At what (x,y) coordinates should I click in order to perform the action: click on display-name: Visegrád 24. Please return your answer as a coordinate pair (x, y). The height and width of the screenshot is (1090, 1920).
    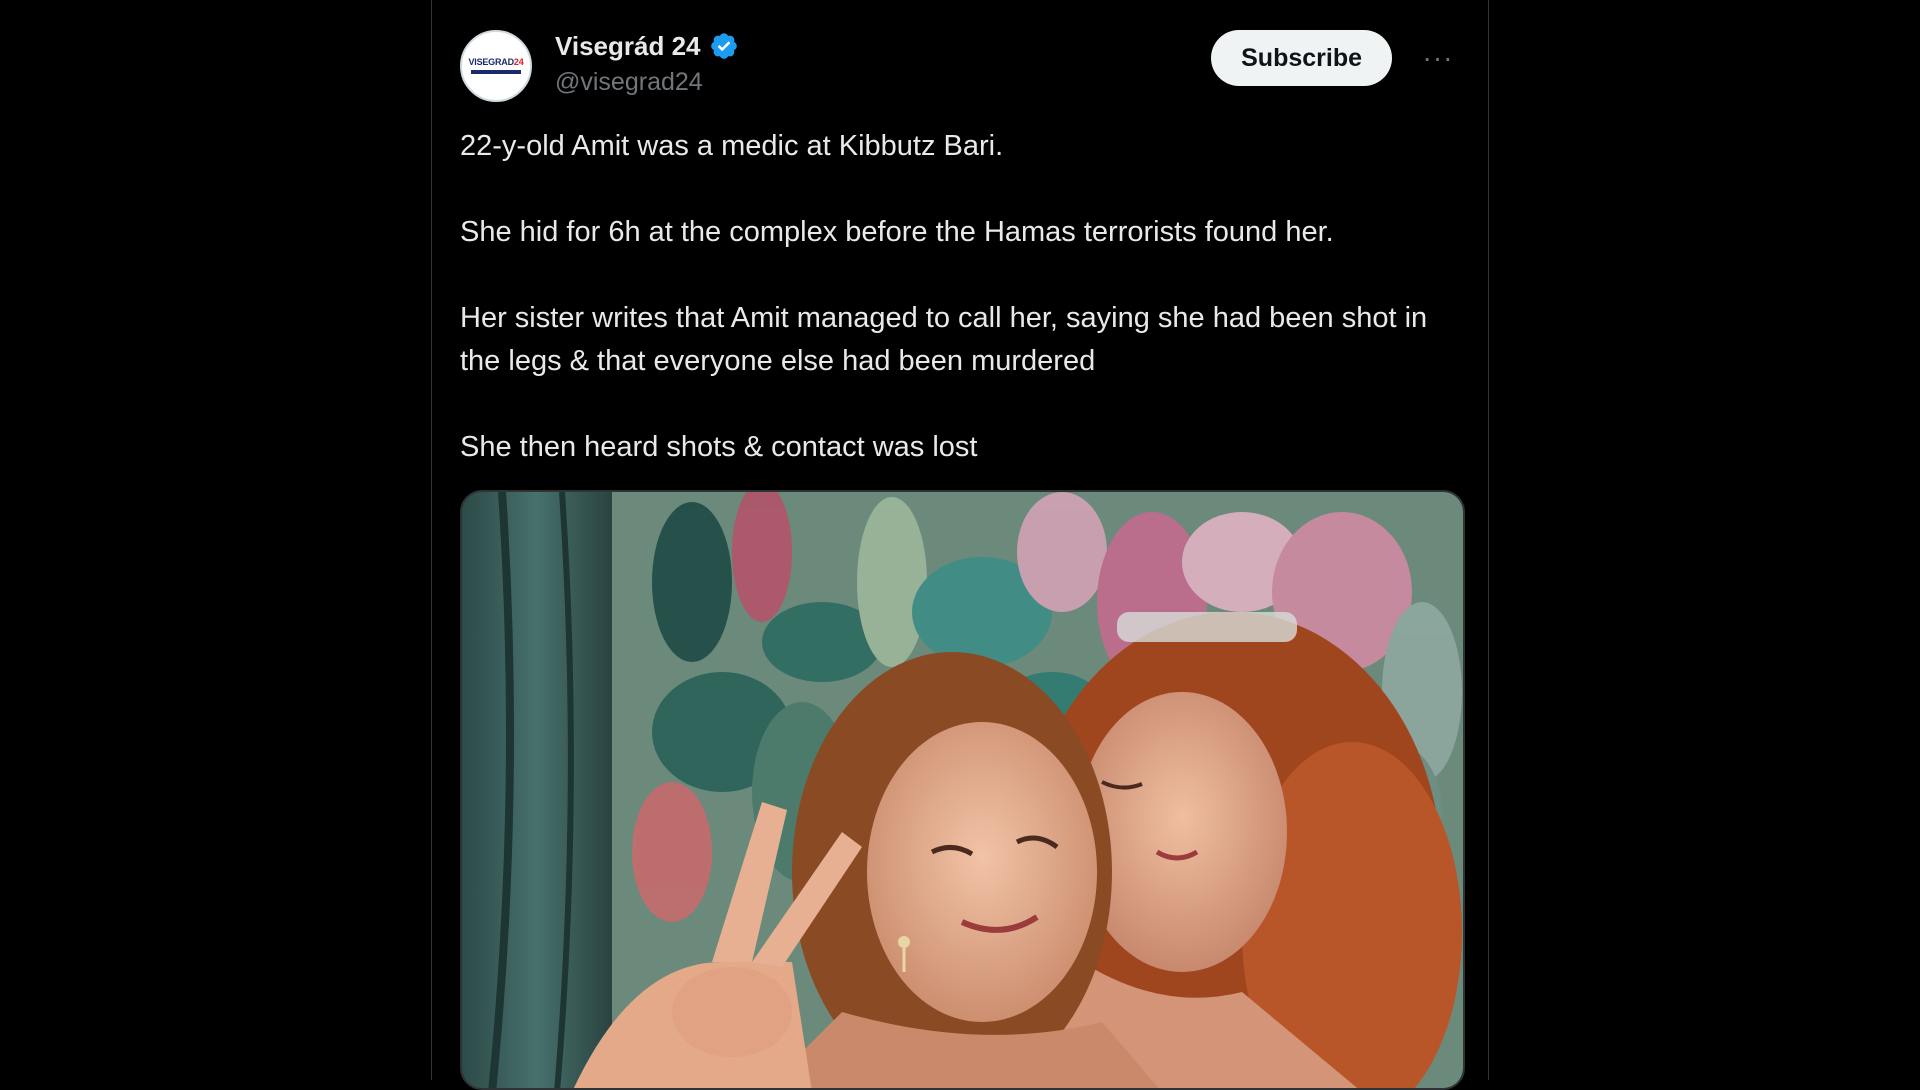
    Looking at the image, I should click on (628, 46).